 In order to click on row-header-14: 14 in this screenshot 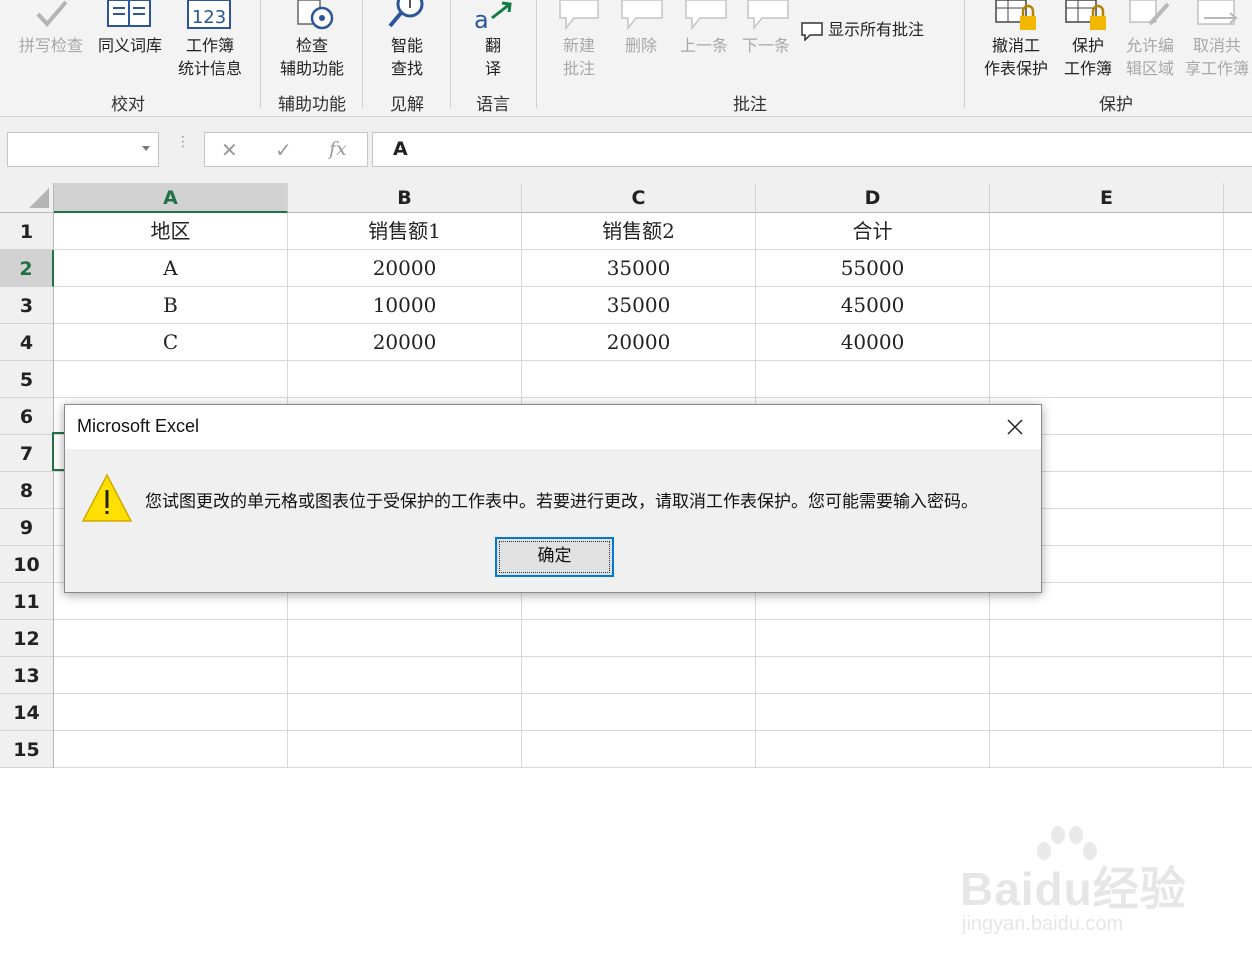, I will do `click(27, 712)`.